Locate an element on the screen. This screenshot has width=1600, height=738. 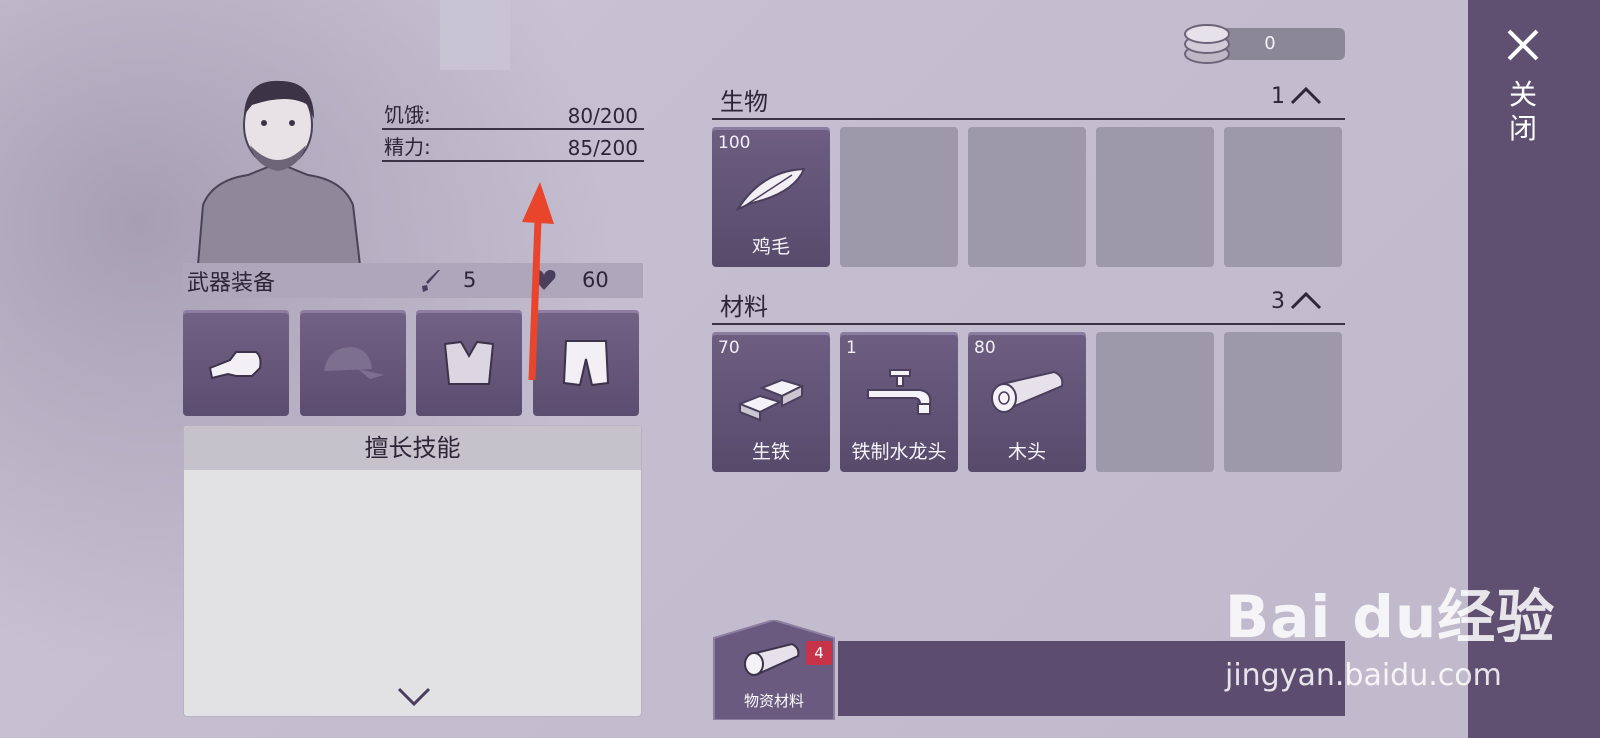
hunger-stat: 饥饿: 80/200 is located at coordinates (513, 114).